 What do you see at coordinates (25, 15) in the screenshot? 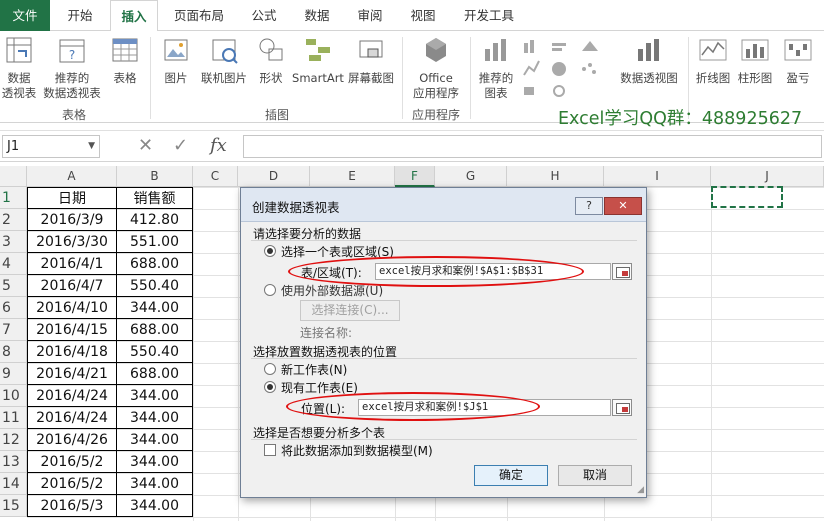
I see `tab-file: 文件` at bounding box center [25, 15].